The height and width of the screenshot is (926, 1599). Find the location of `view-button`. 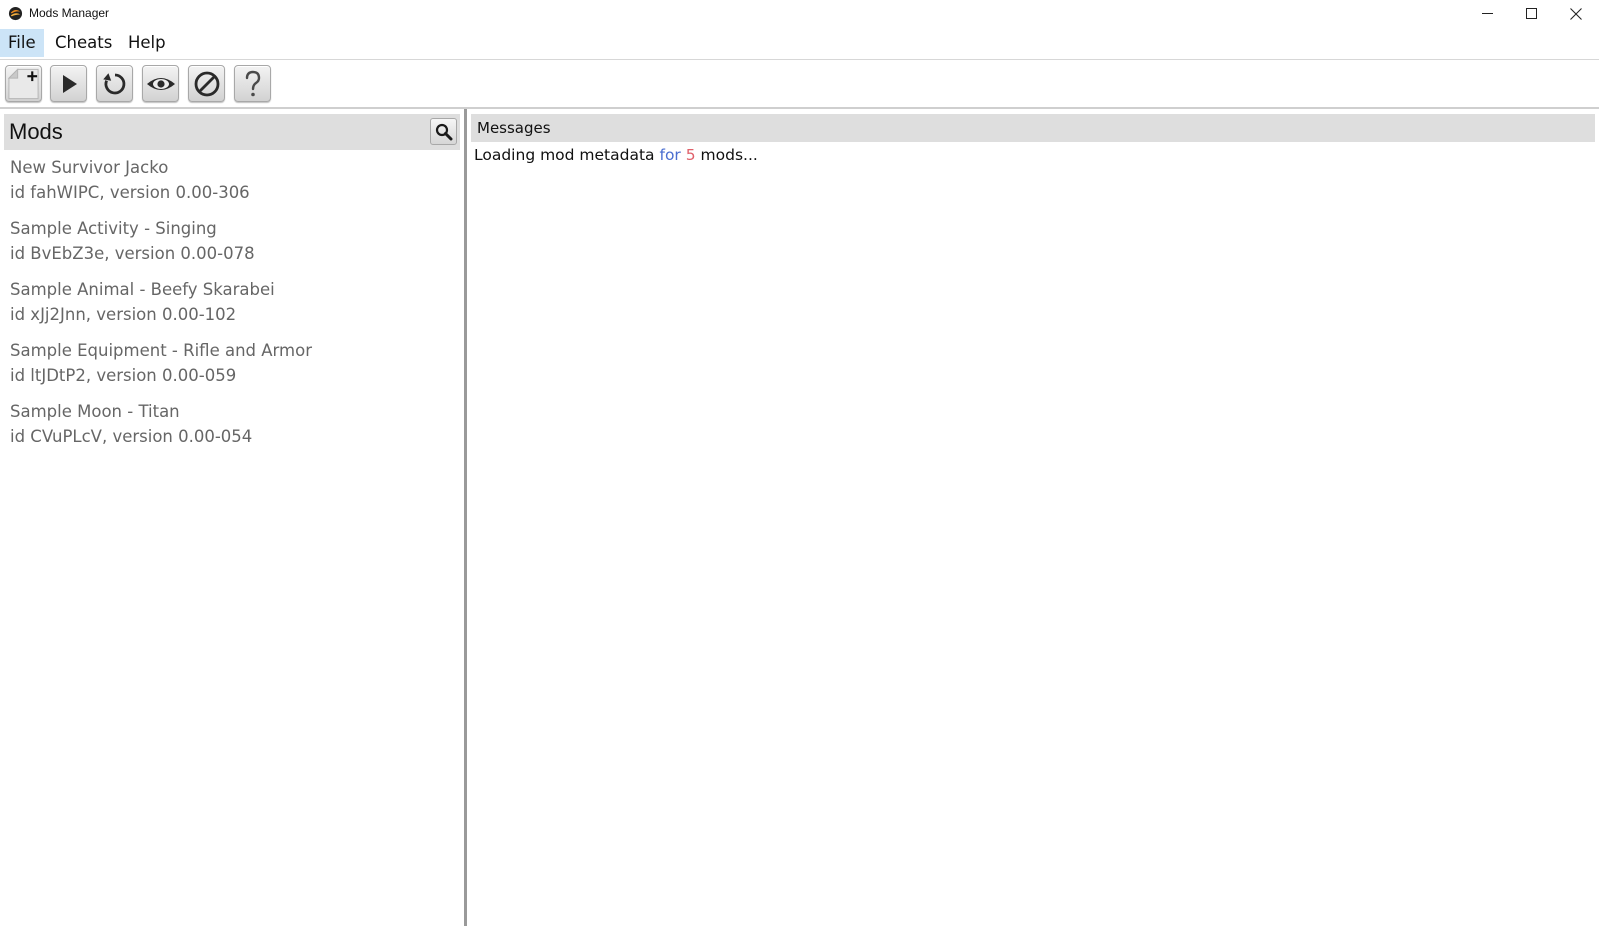

view-button is located at coordinates (160, 83).